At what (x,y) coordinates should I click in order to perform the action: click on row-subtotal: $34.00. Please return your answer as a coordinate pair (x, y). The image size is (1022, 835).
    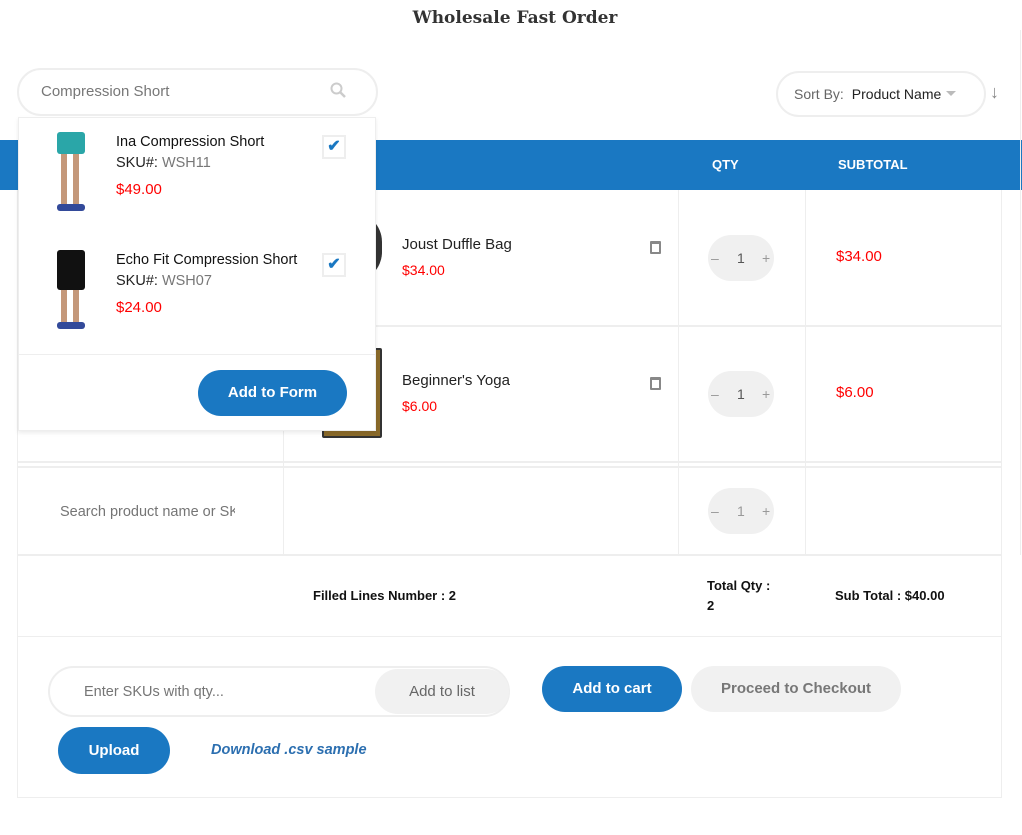
    Looking at the image, I should click on (859, 256).